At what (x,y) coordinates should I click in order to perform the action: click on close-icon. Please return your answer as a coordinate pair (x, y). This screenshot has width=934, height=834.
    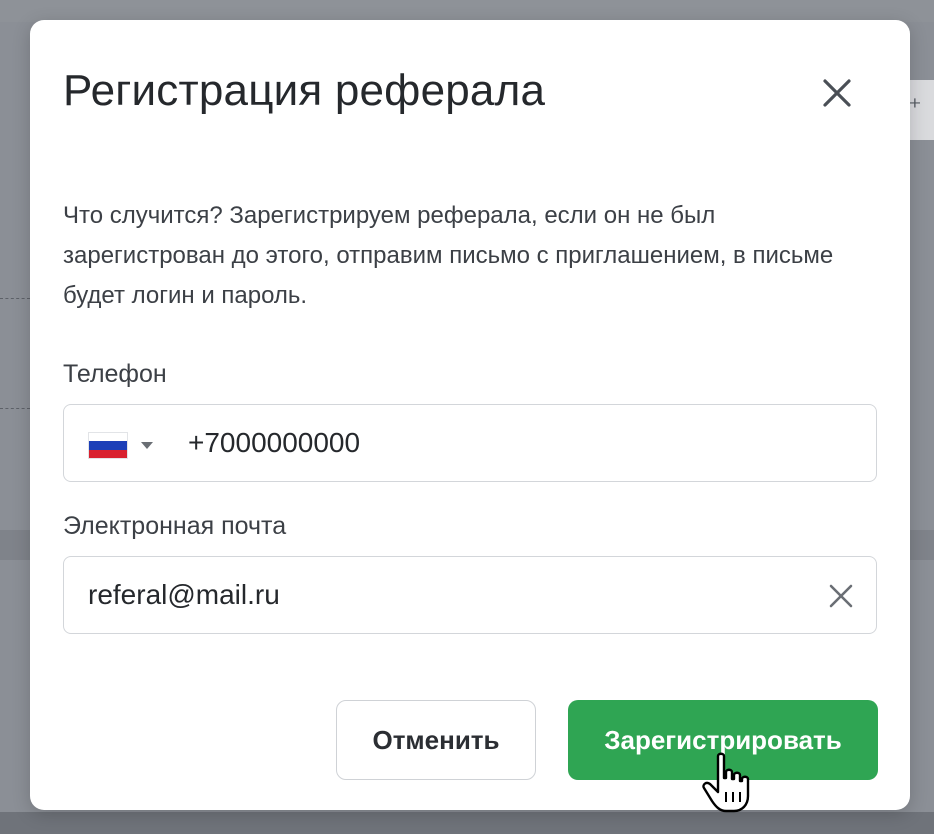
    Looking at the image, I should click on (837, 93).